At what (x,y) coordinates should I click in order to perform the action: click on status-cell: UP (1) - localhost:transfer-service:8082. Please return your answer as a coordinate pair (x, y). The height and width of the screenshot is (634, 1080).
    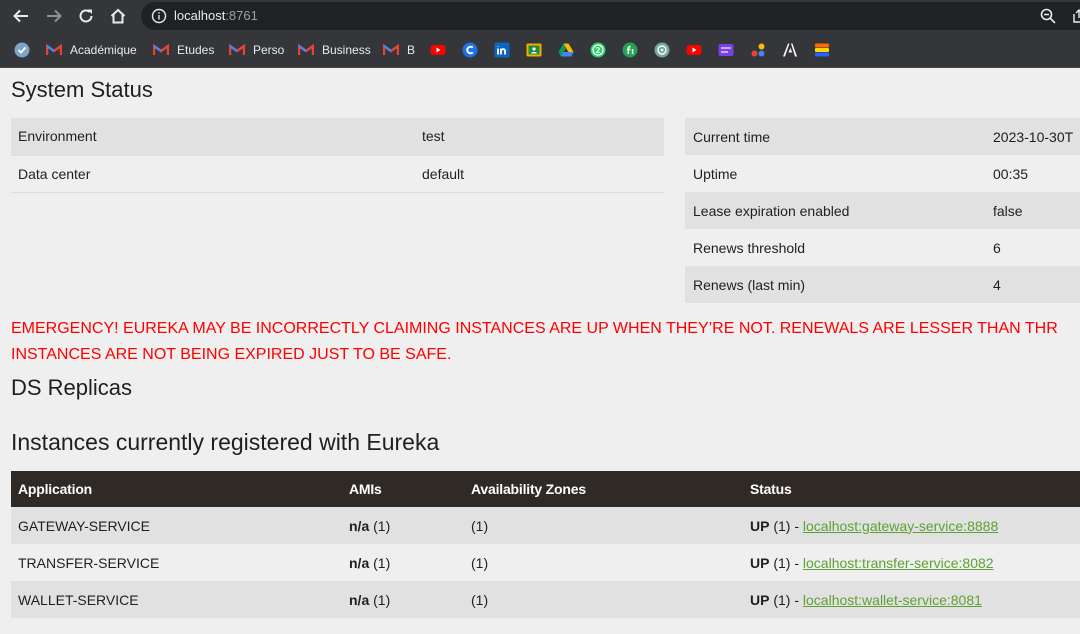
    Looking at the image, I should click on (911, 562).